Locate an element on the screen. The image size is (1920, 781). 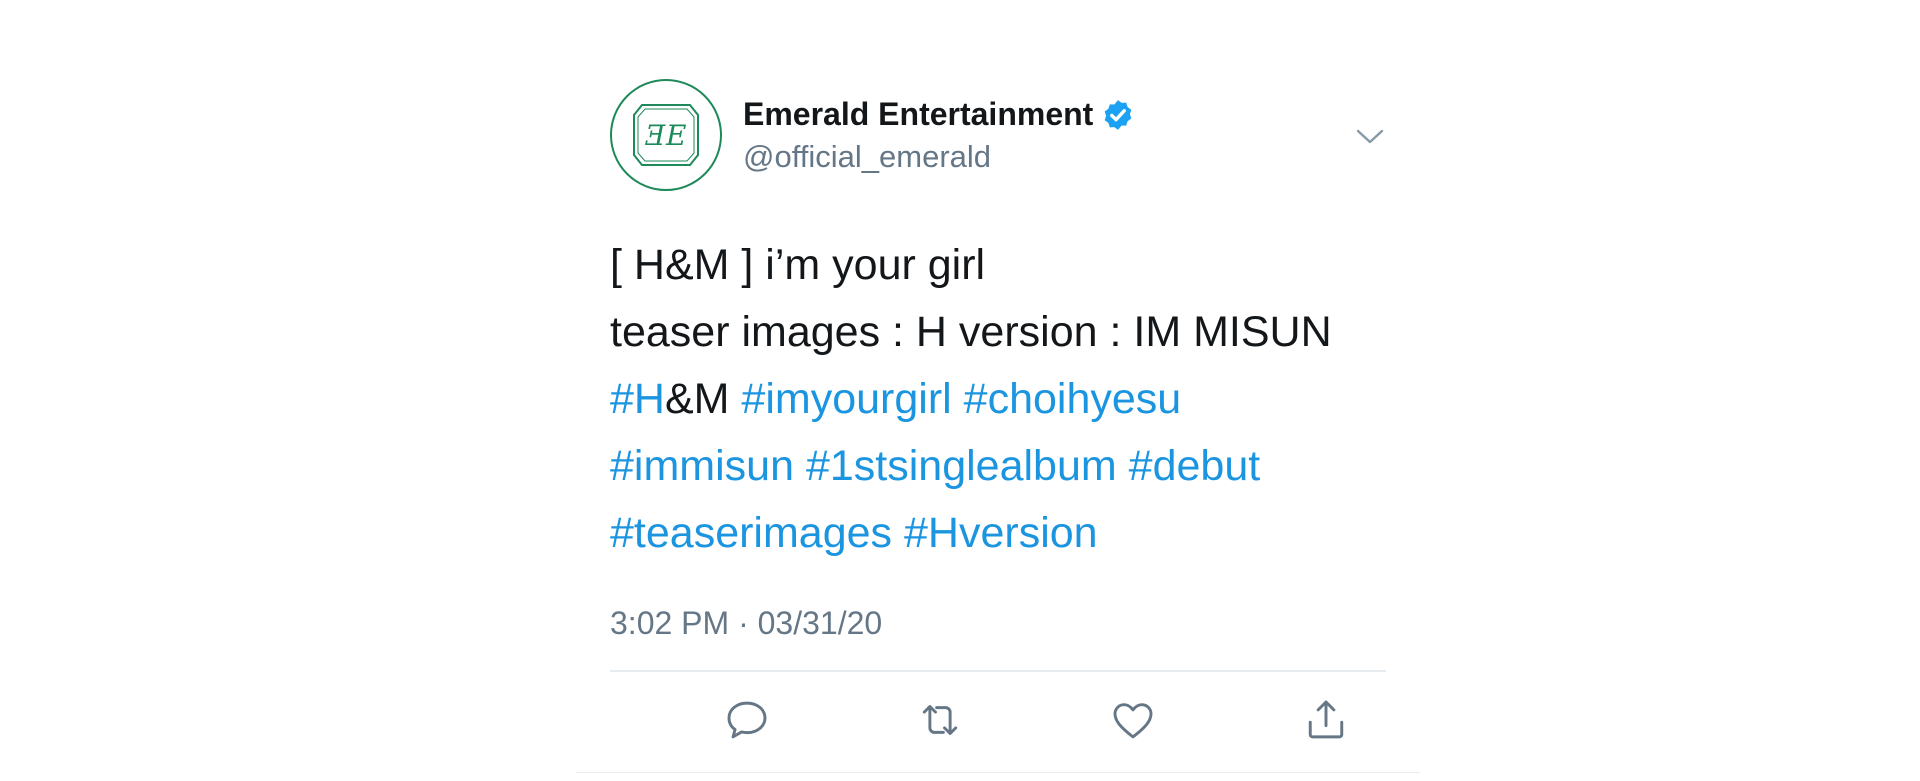
reply-icon is located at coordinates (747, 720).